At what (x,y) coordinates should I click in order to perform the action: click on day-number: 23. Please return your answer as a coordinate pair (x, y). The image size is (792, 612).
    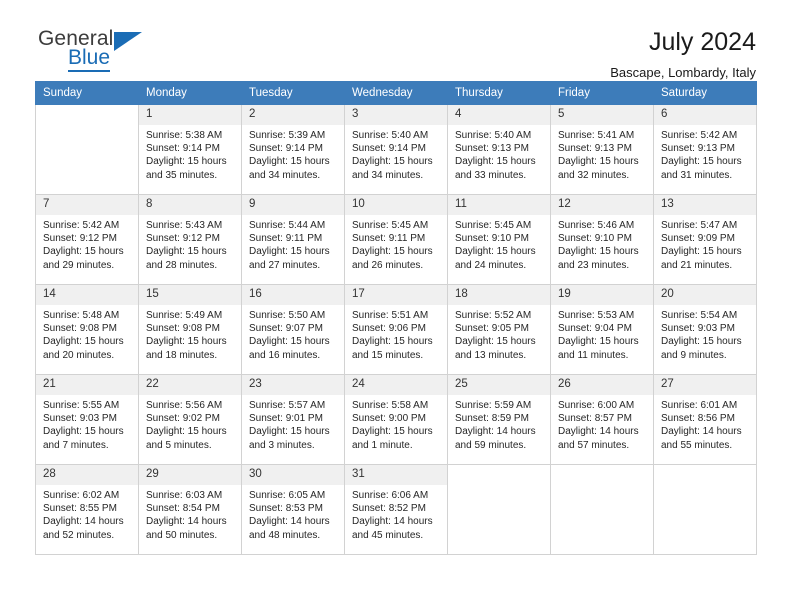
    Looking at the image, I should click on (293, 385).